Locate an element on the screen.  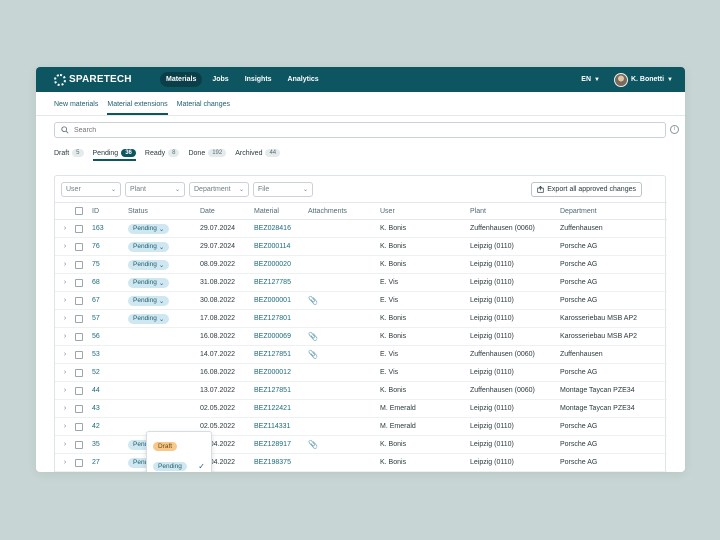
plant-filter: Plant ⌄ is located at coordinates (155, 189).